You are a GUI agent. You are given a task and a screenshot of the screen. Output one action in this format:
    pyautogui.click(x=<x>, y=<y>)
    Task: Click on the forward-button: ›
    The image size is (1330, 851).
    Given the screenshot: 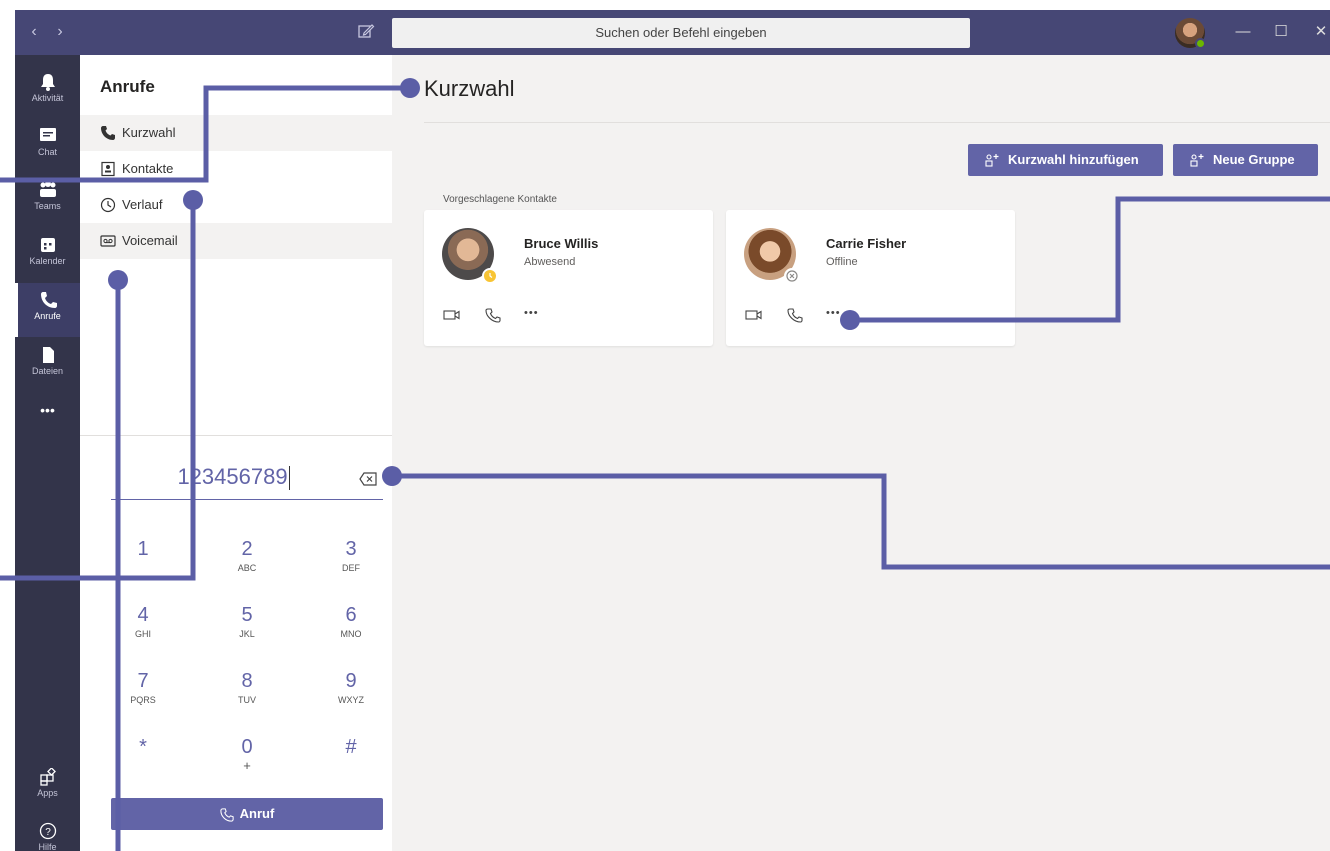 What is the action you would take?
    pyautogui.click(x=60, y=32)
    